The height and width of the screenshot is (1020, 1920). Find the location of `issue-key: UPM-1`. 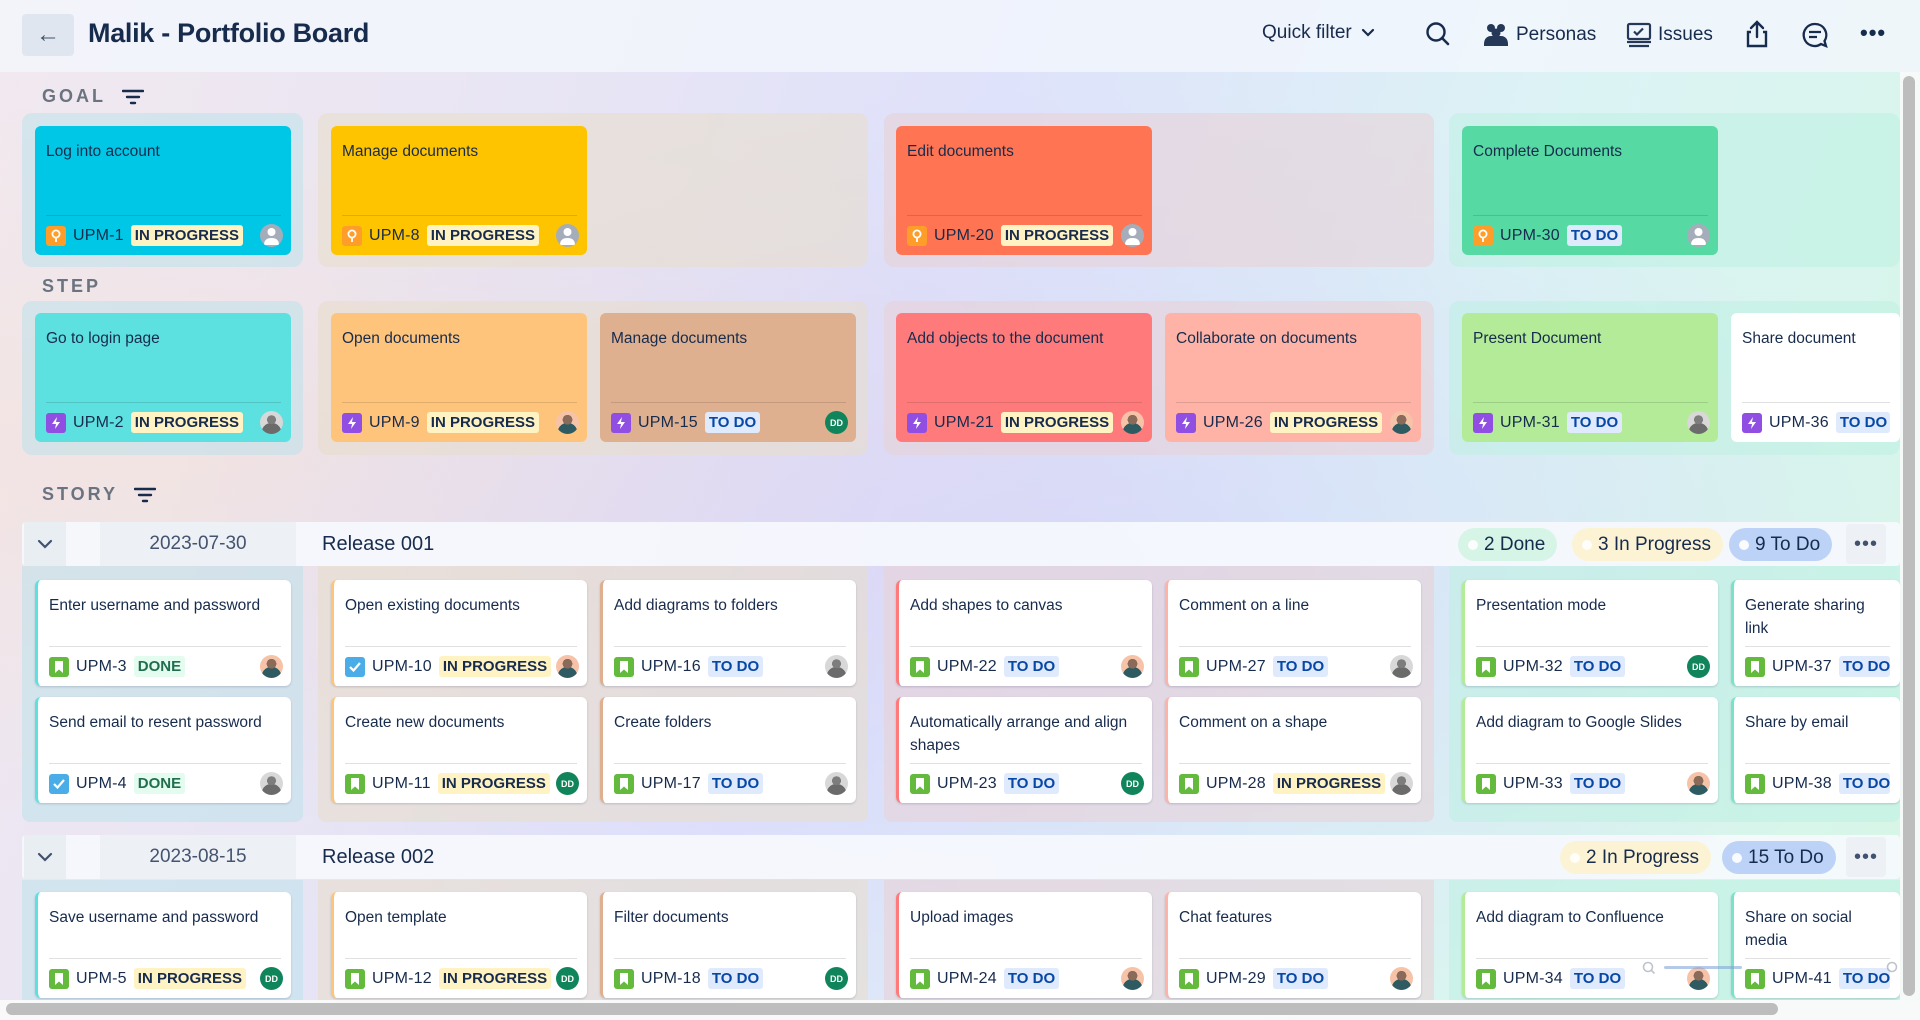

issue-key: UPM-1 is located at coordinates (98, 236).